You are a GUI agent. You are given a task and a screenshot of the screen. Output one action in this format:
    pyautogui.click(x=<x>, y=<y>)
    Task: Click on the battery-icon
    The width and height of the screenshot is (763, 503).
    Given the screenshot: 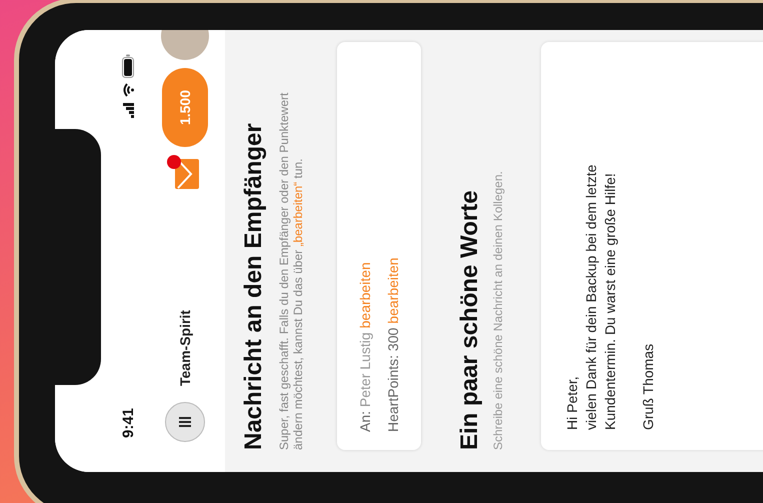 What is the action you would take?
    pyautogui.click(x=128, y=66)
    